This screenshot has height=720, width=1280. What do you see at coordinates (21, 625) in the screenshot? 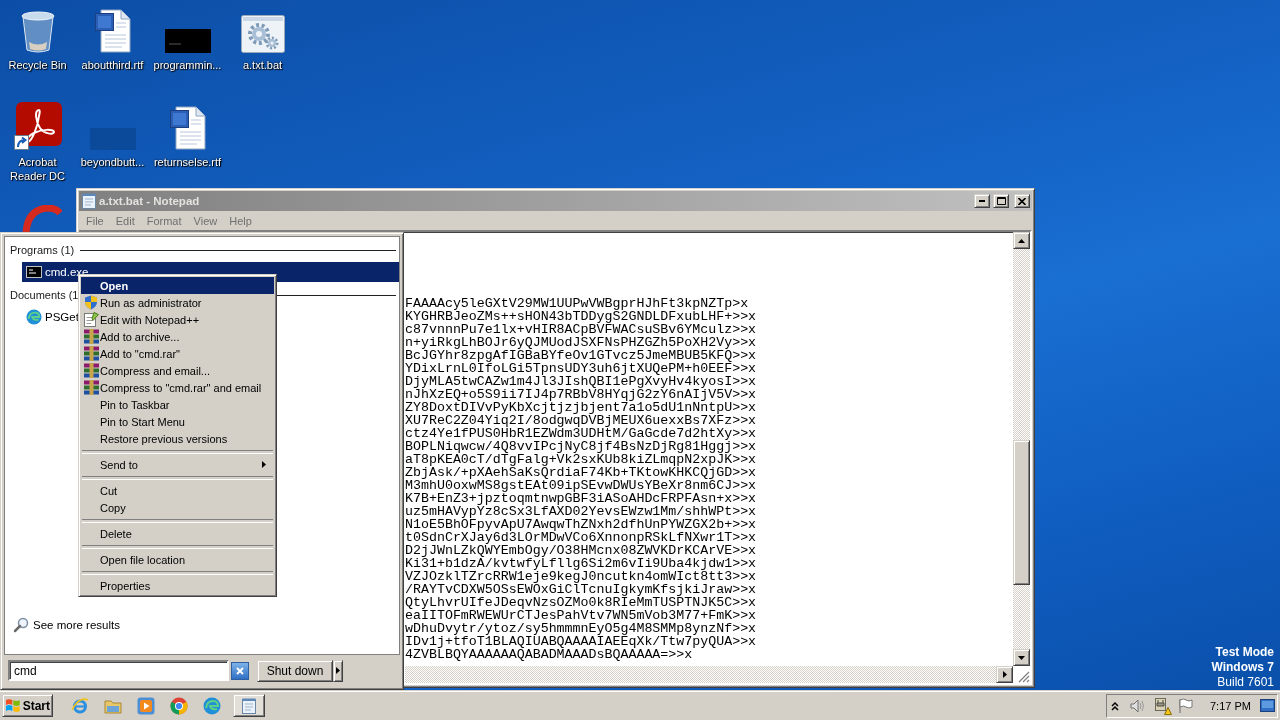
I see `search-icon` at bounding box center [21, 625].